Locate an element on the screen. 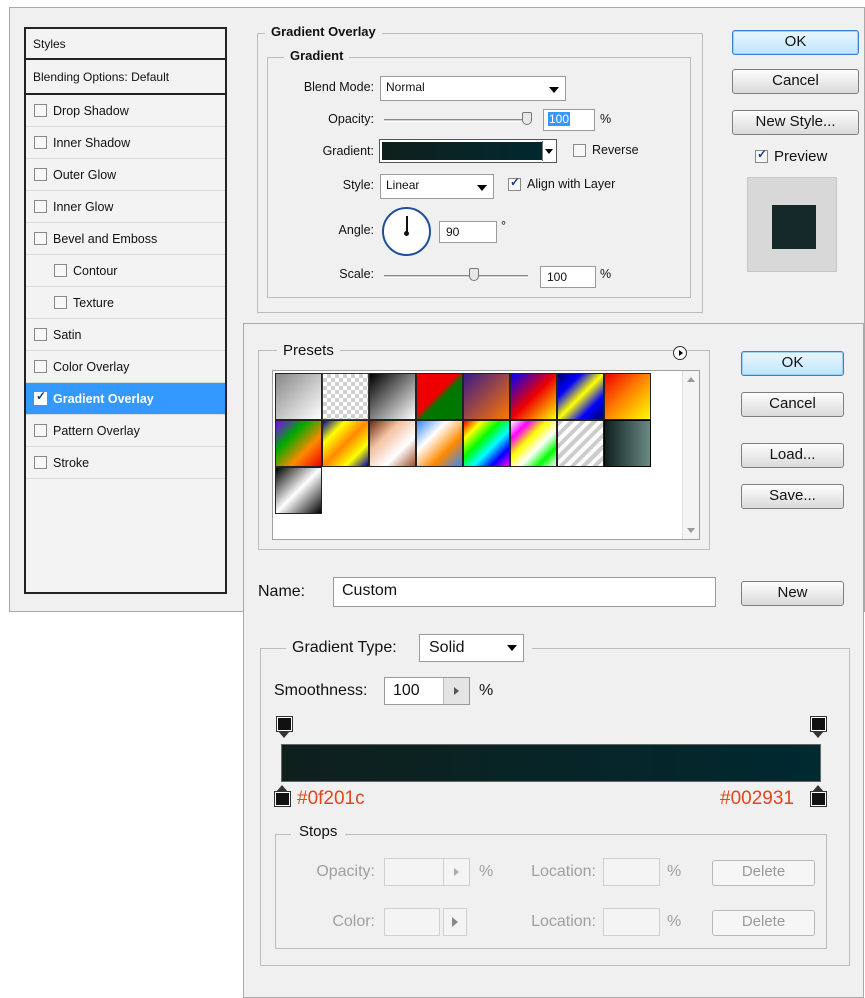 This screenshot has height=998, width=865. angle-input: 90 is located at coordinates (468, 232).